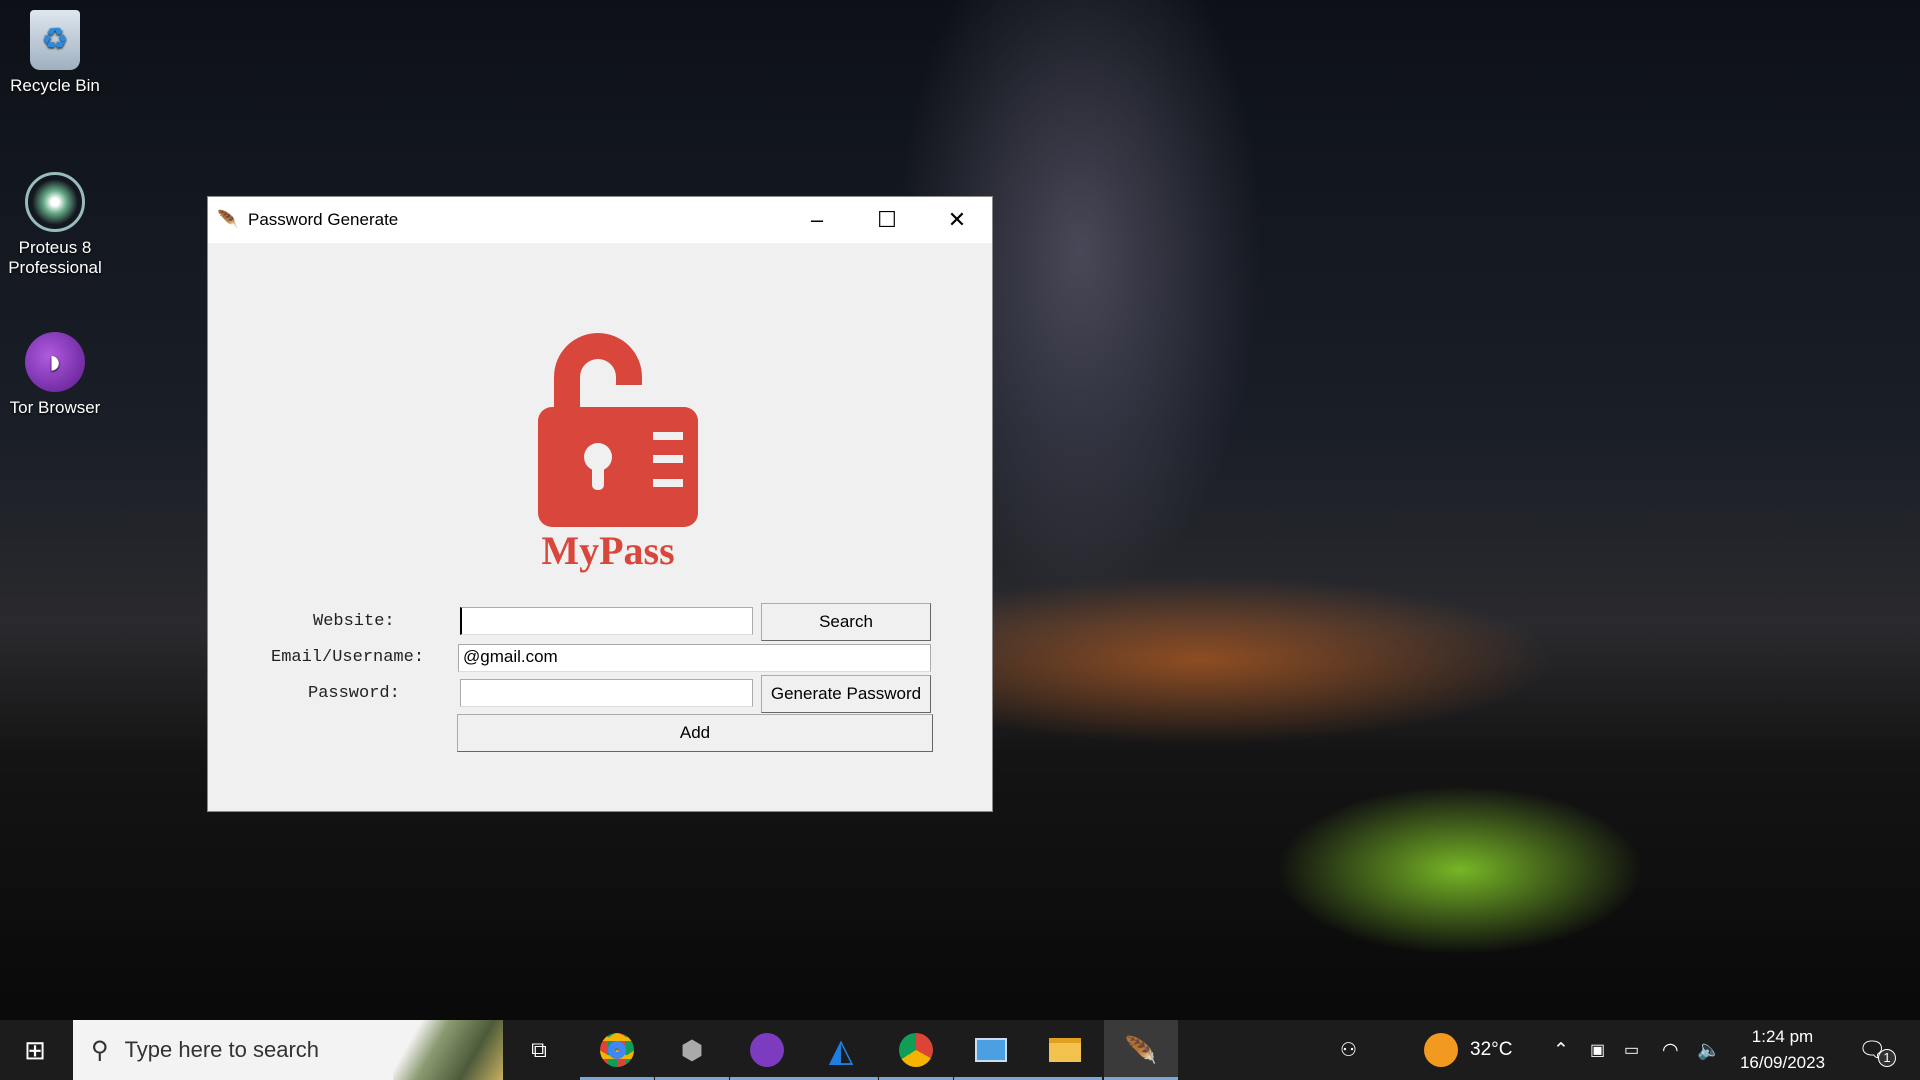 This screenshot has height=1080, width=1920. What do you see at coordinates (100, 1050) in the screenshot?
I see `search-icon: ⚲` at bounding box center [100, 1050].